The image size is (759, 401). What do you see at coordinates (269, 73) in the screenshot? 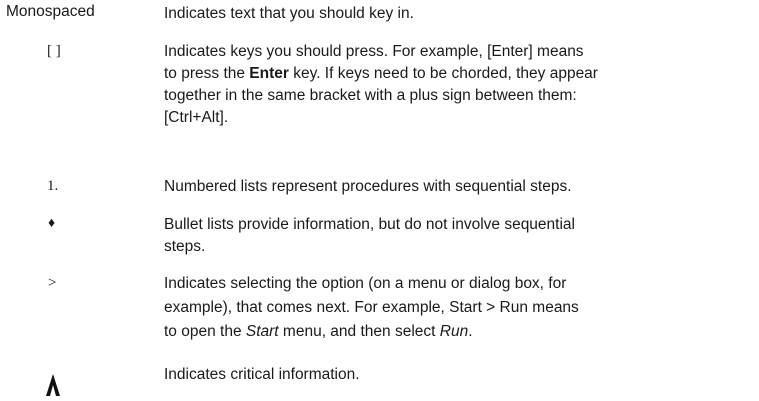
I see `enter-key-label: Enter` at bounding box center [269, 73].